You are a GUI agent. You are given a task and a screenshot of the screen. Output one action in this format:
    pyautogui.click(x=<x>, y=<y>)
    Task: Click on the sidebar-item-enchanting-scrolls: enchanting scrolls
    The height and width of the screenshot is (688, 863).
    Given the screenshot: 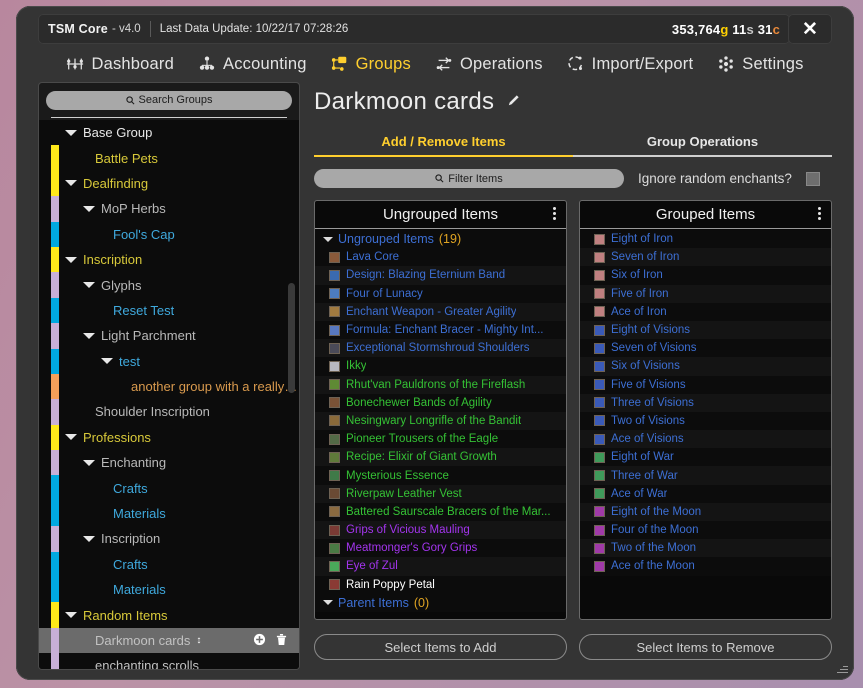 What is the action you would take?
    pyautogui.click(x=169, y=661)
    